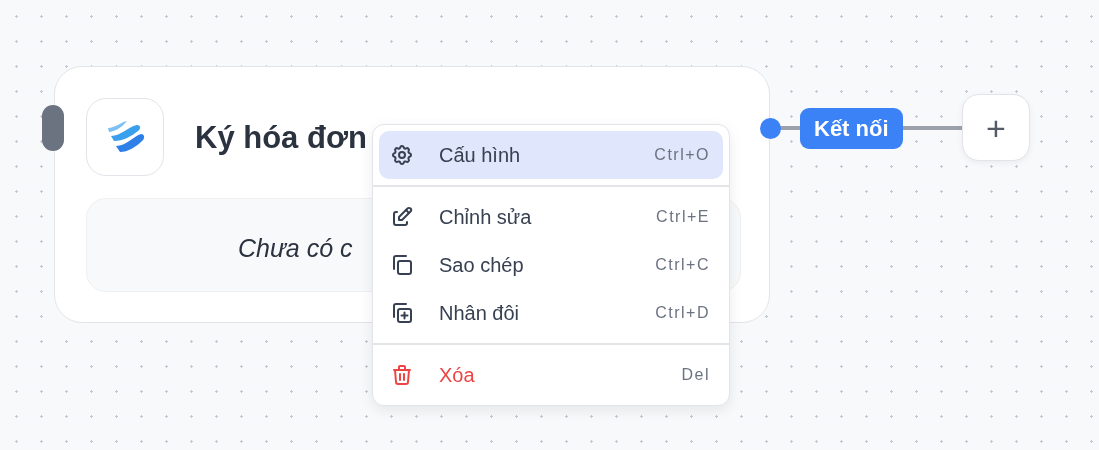  I want to click on menu-item-label: Sao chép, so click(481, 265).